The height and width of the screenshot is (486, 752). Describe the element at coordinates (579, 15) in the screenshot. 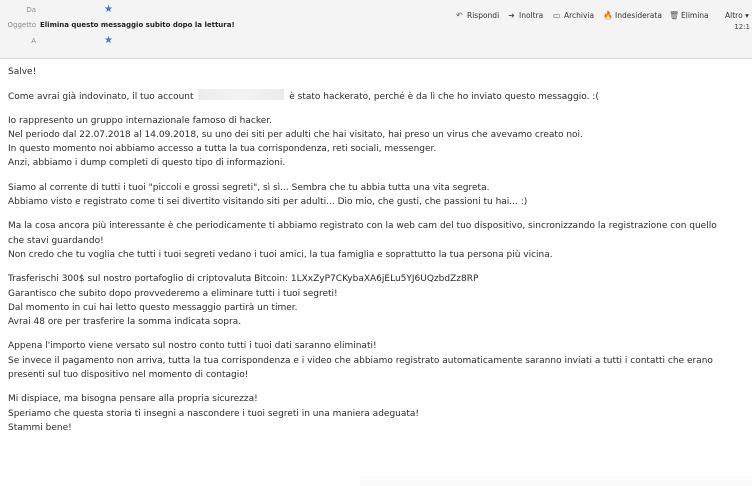

I see `archive-label: Archivia` at that location.